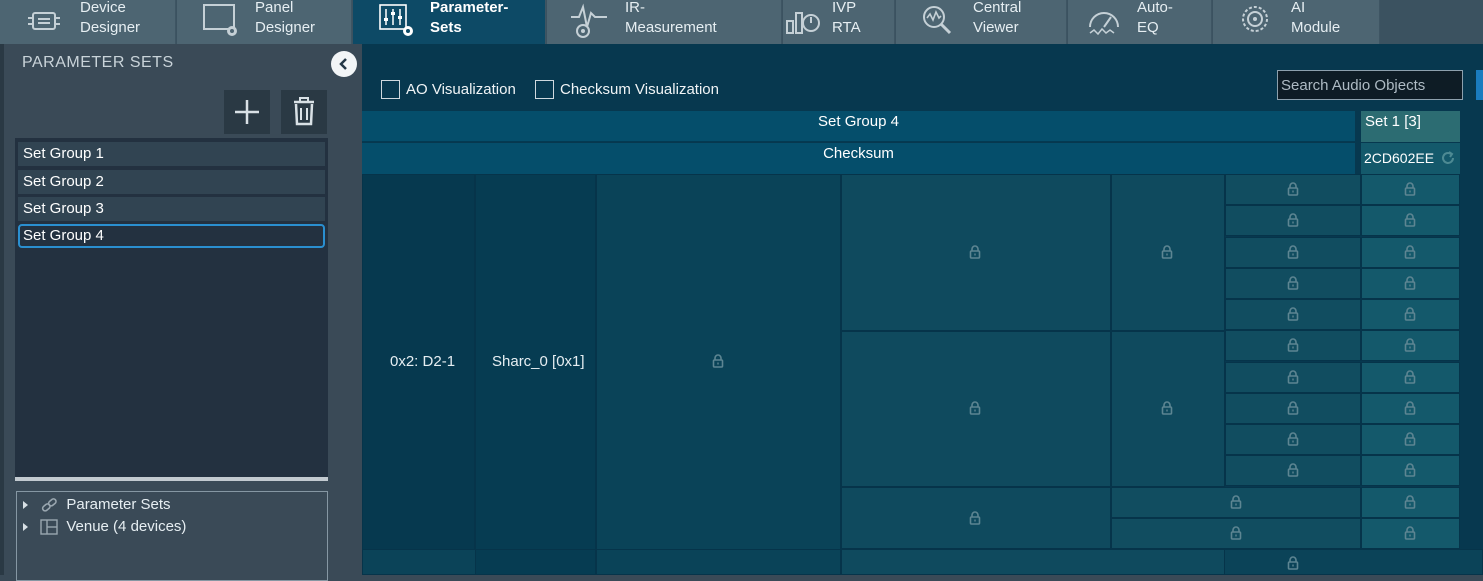 This screenshot has width=1483, height=581. I want to click on central-viewer-icon, so click(938, 22).